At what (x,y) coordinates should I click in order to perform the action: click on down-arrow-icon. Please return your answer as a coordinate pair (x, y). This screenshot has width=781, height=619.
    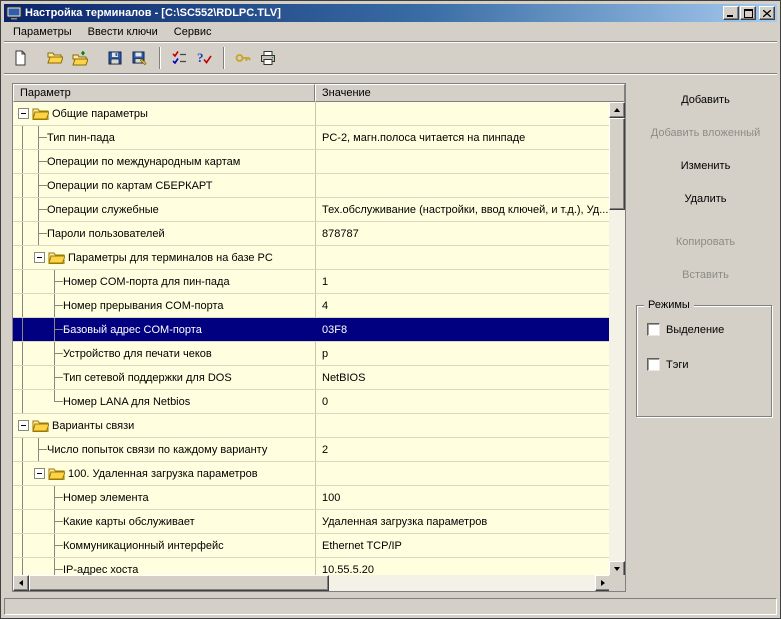
    Looking at the image, I should click on (617, 569).